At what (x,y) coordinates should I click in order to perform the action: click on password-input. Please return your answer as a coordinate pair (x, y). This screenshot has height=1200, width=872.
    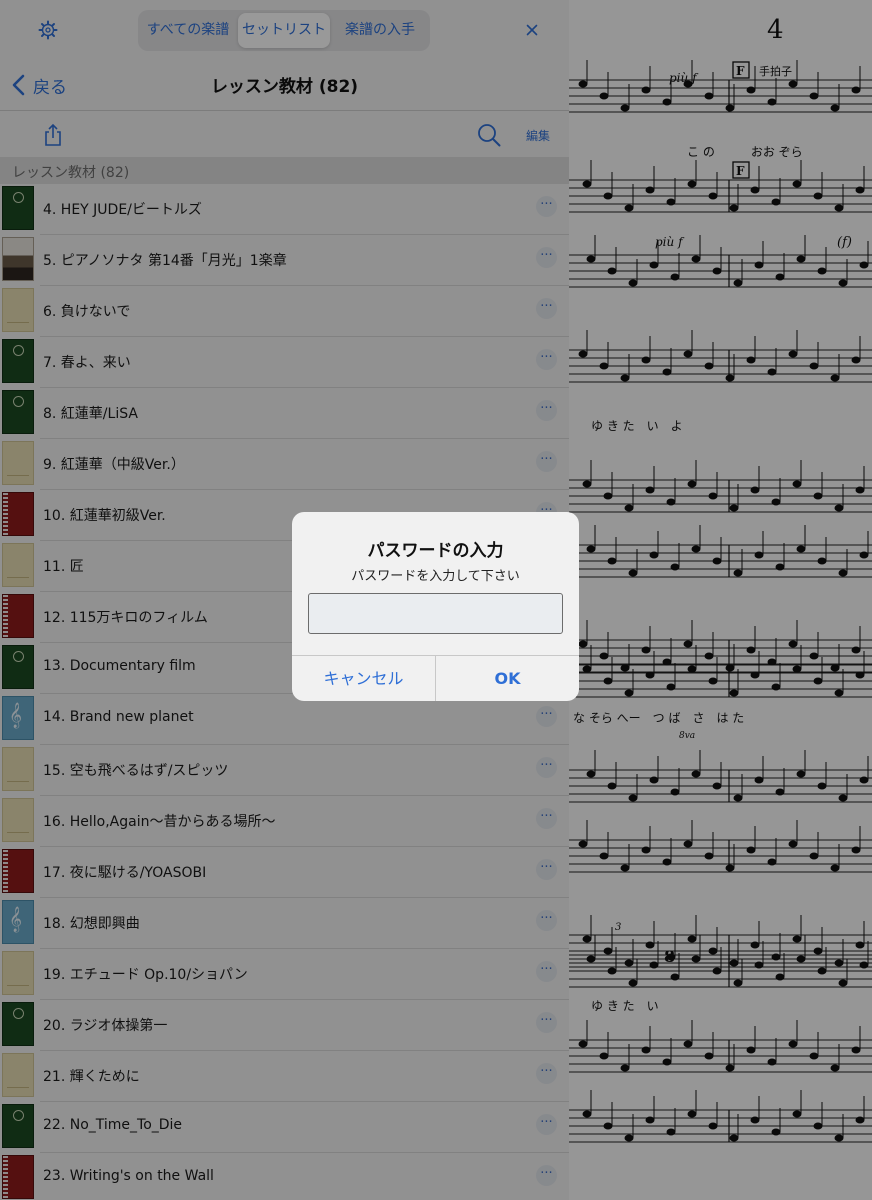
    Looking at the image, I should click on (435, 613).